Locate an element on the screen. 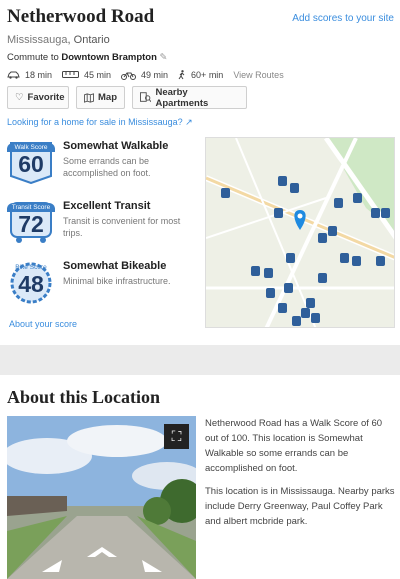 The width and height of the screenshot is (400, 579). commute-line: Commute to Downtown Brampton ✎ is located at coordinates (201, 57).